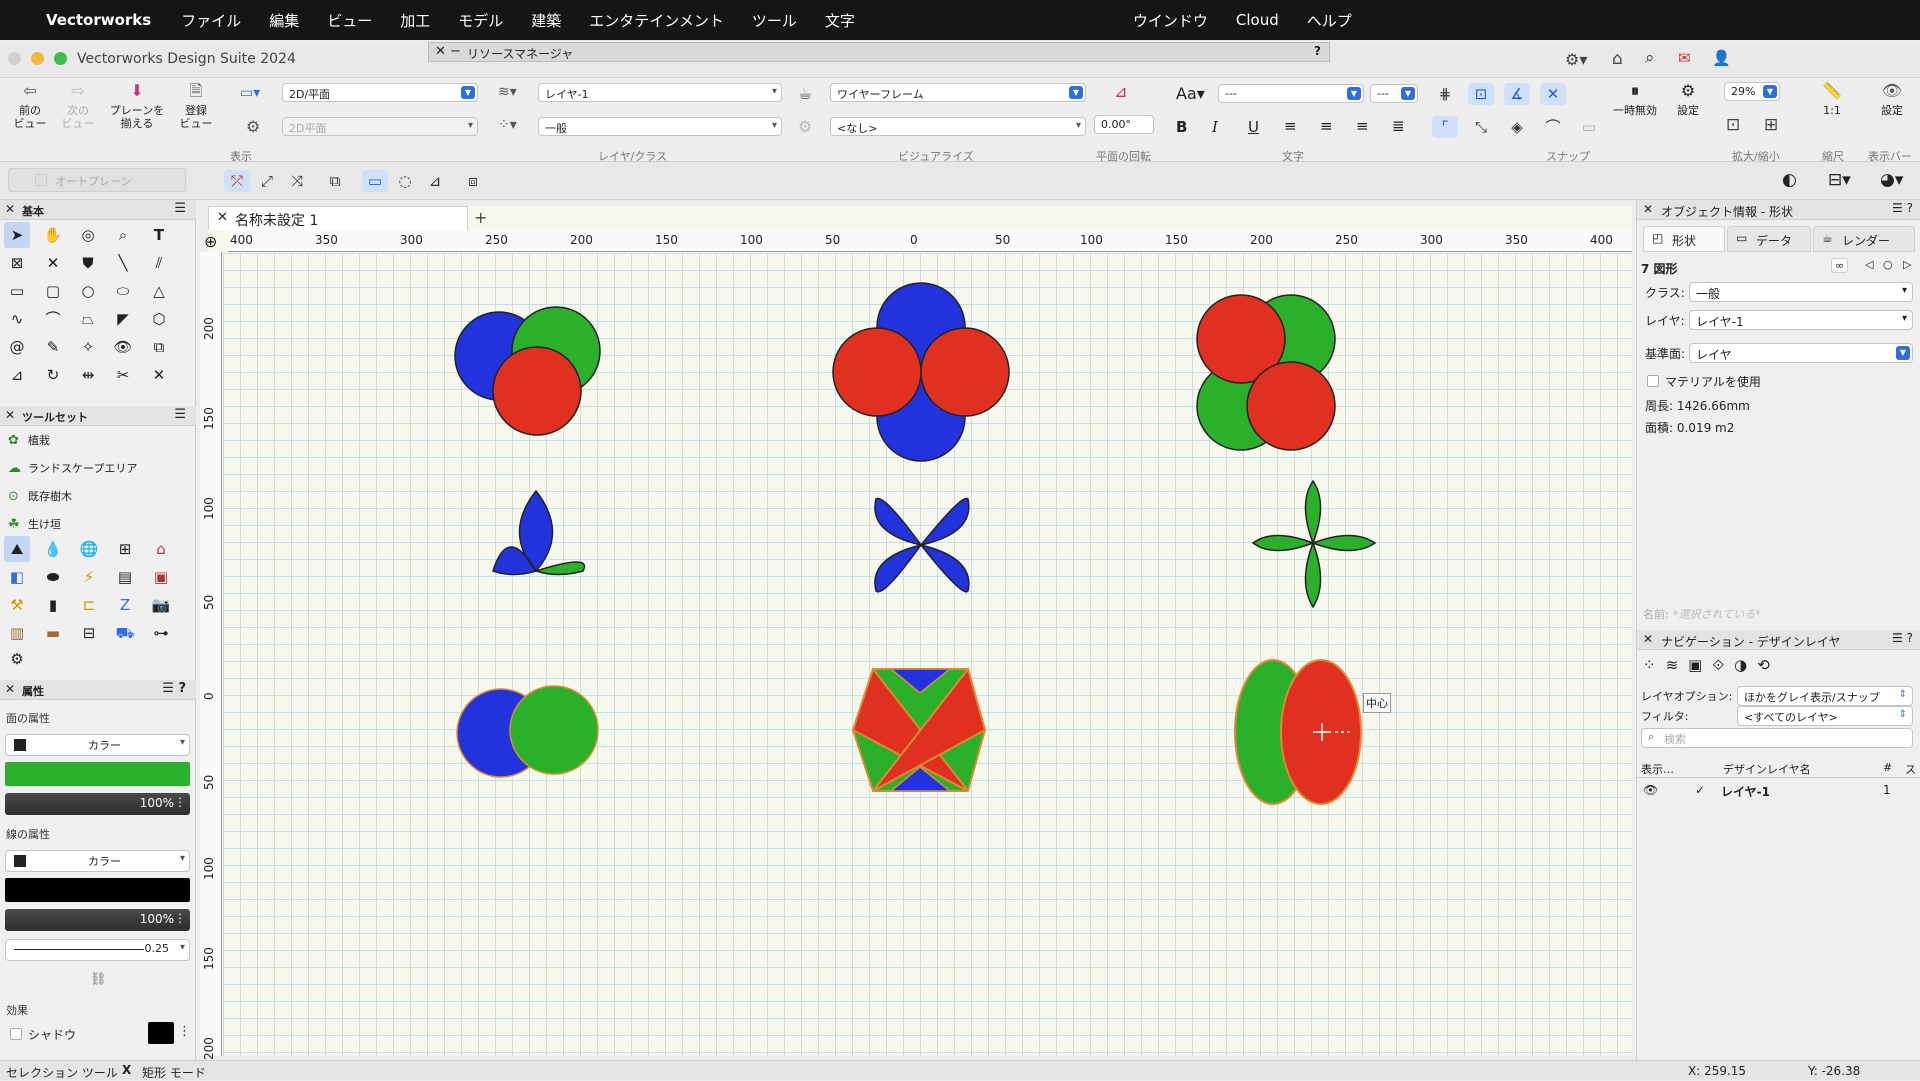 The width and height of the screenshot is (1920, 1081). I want to click on help-icon: ?, so click(1317, 51).